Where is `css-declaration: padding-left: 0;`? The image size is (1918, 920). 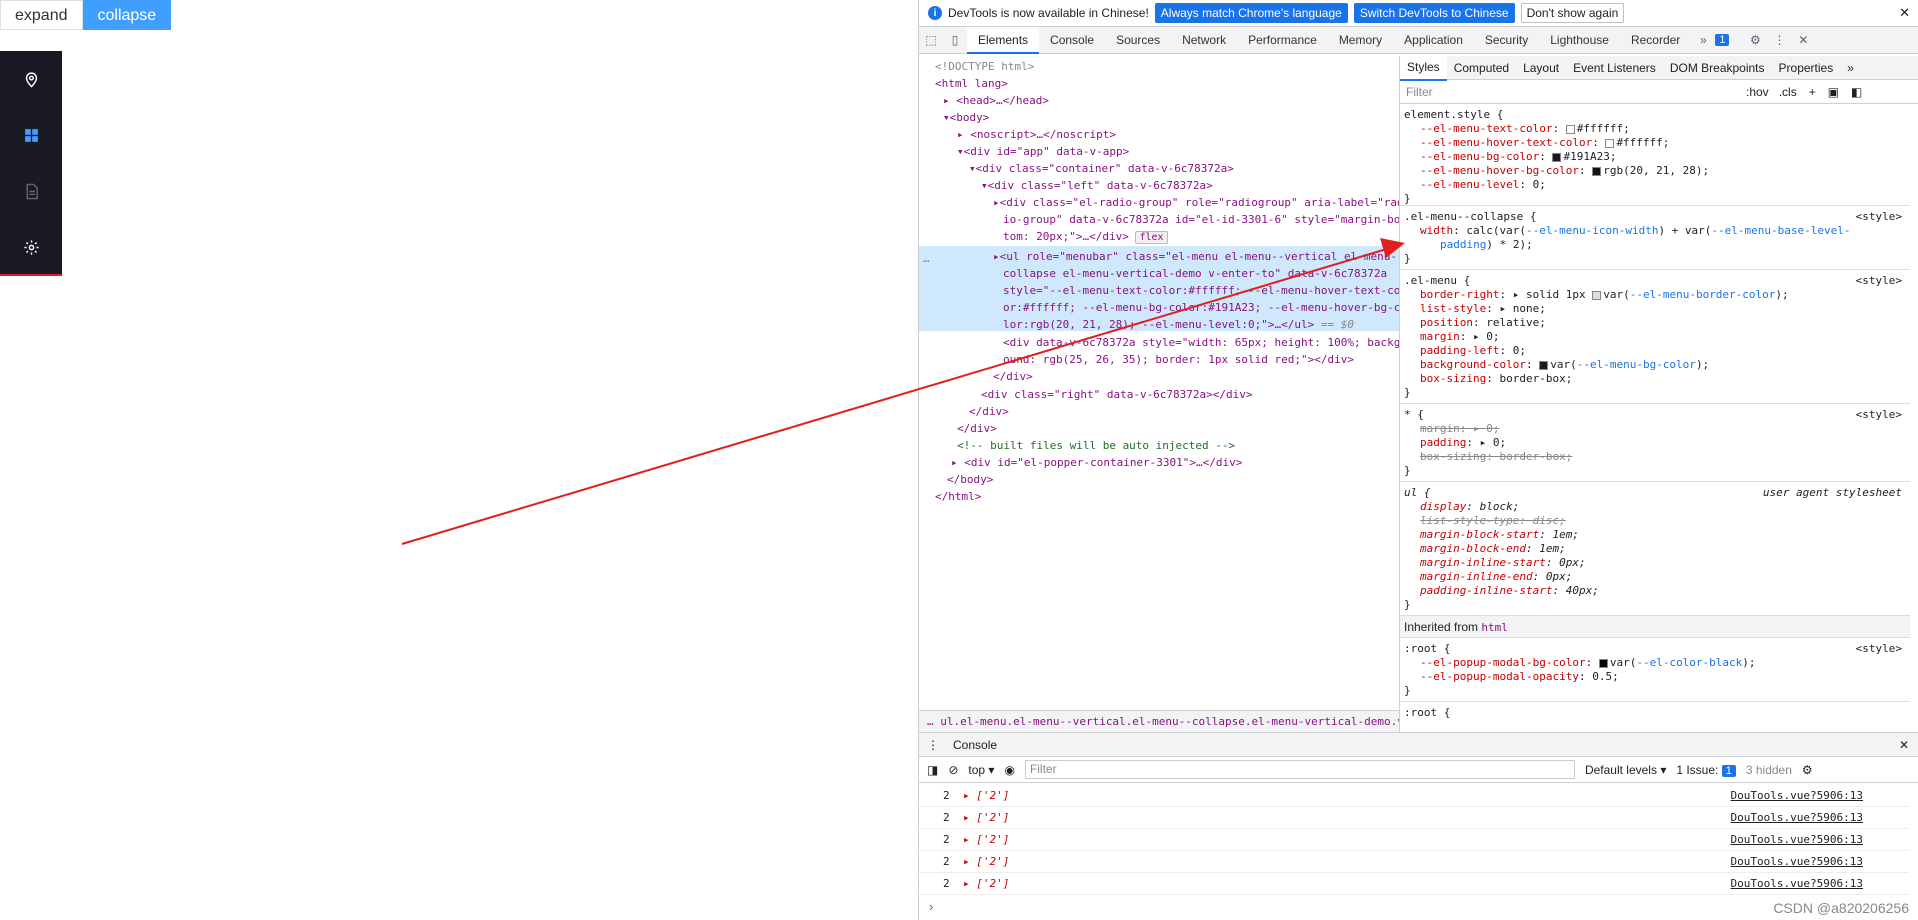
css-declaration: padding-left: 0; is located at coordinates (1473, 351).